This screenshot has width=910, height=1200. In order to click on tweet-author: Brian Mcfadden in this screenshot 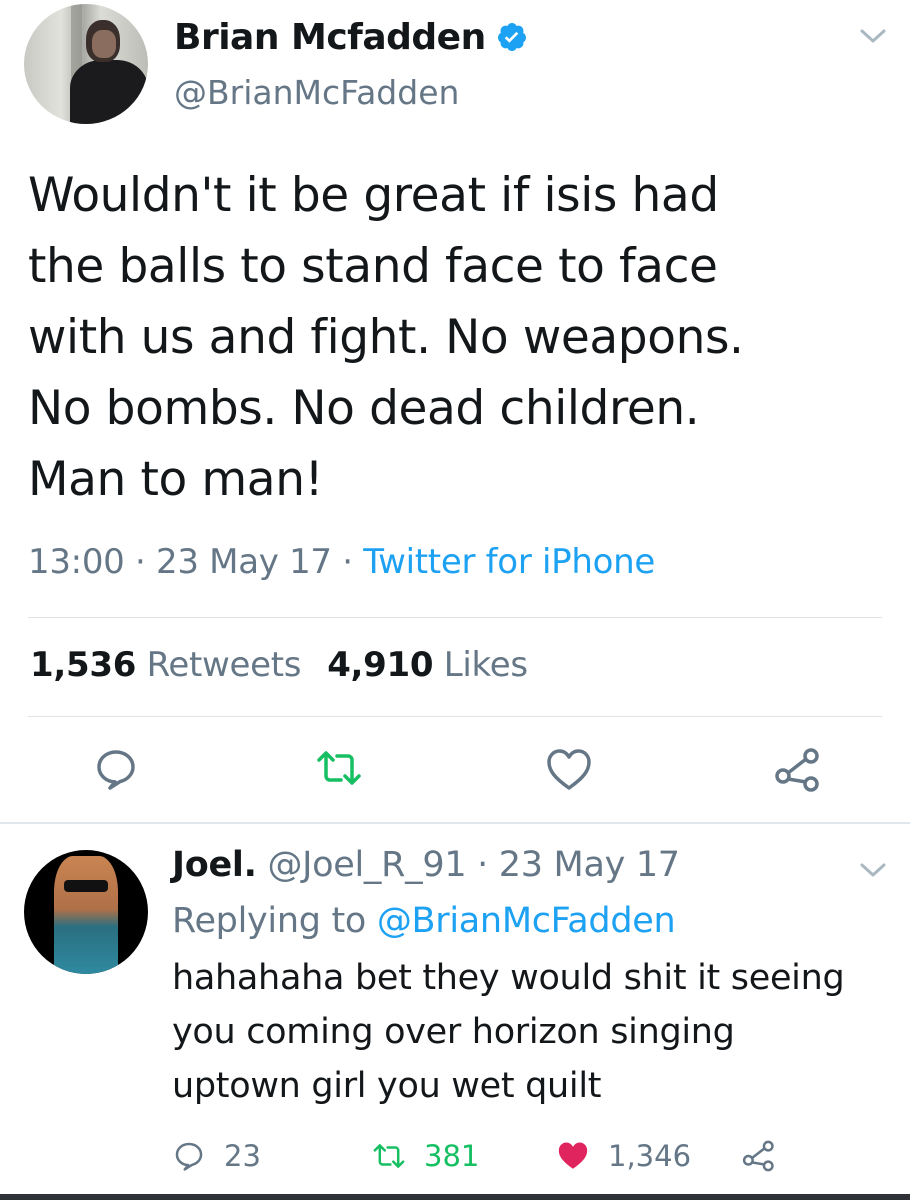, I will do `click(351, 37)`.